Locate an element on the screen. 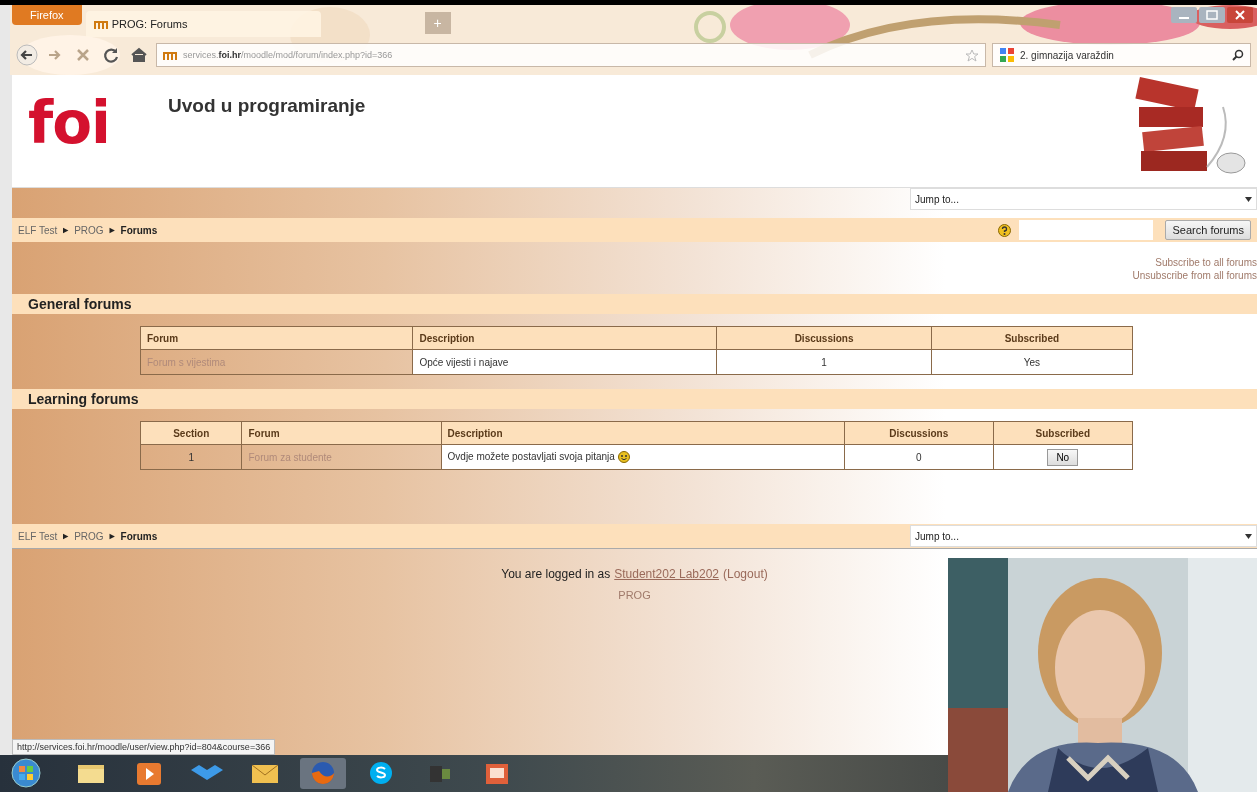  subscribed-status: Yes is located at coordinates (1032, 362).